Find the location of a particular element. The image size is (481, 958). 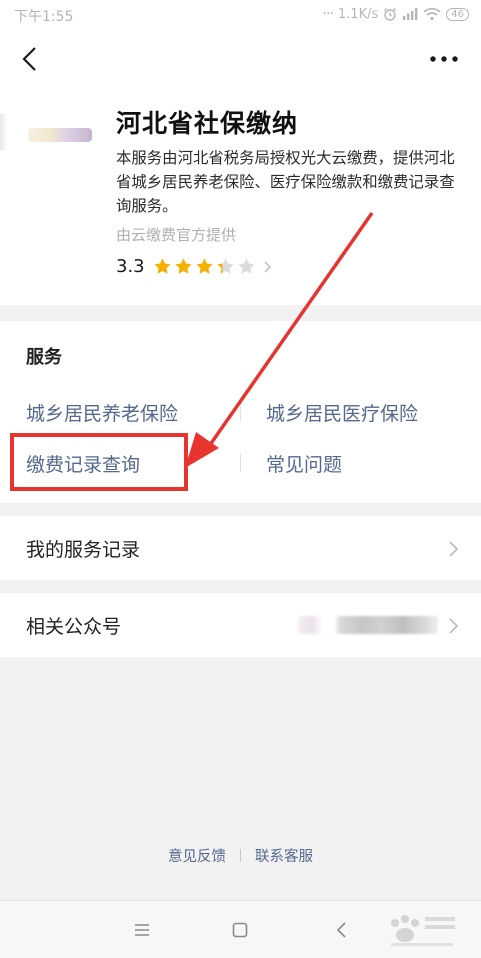

page-title: 河北省社保缴纳 is located at coordinates (207, 123).